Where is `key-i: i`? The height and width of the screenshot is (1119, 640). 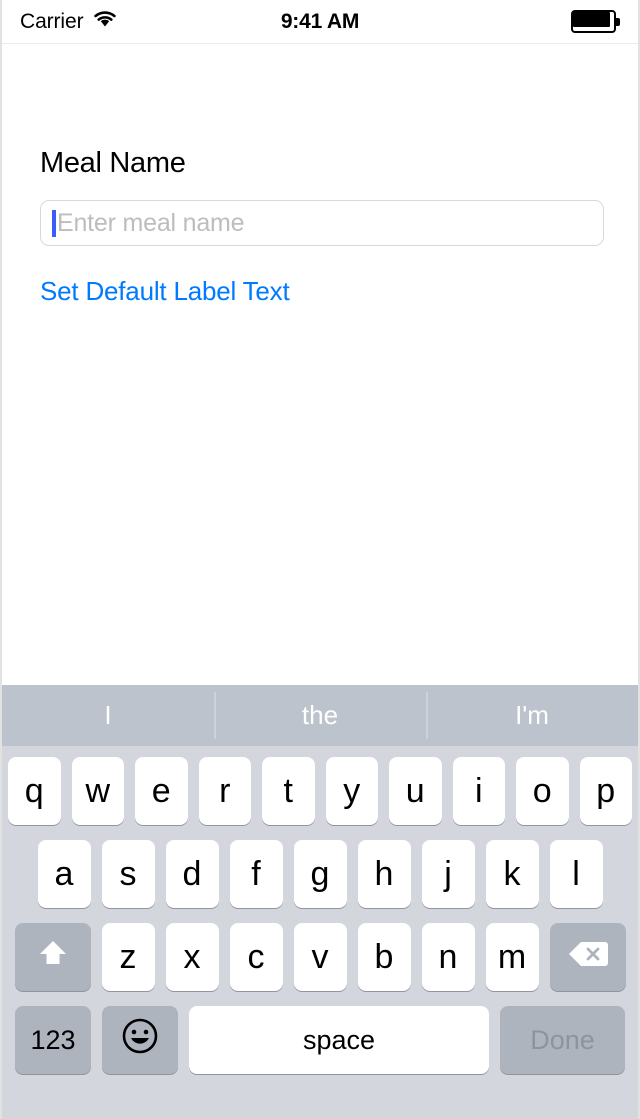
key-i: i is located at coordinates (478, 791).